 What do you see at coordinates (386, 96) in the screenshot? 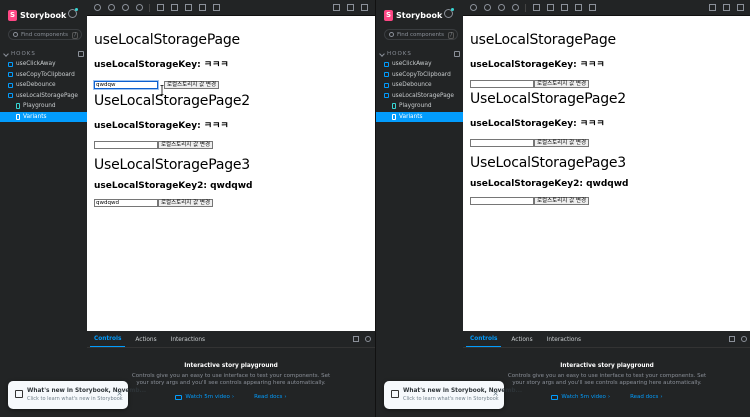
I see `component-icon` at bounding box center [386, 96].